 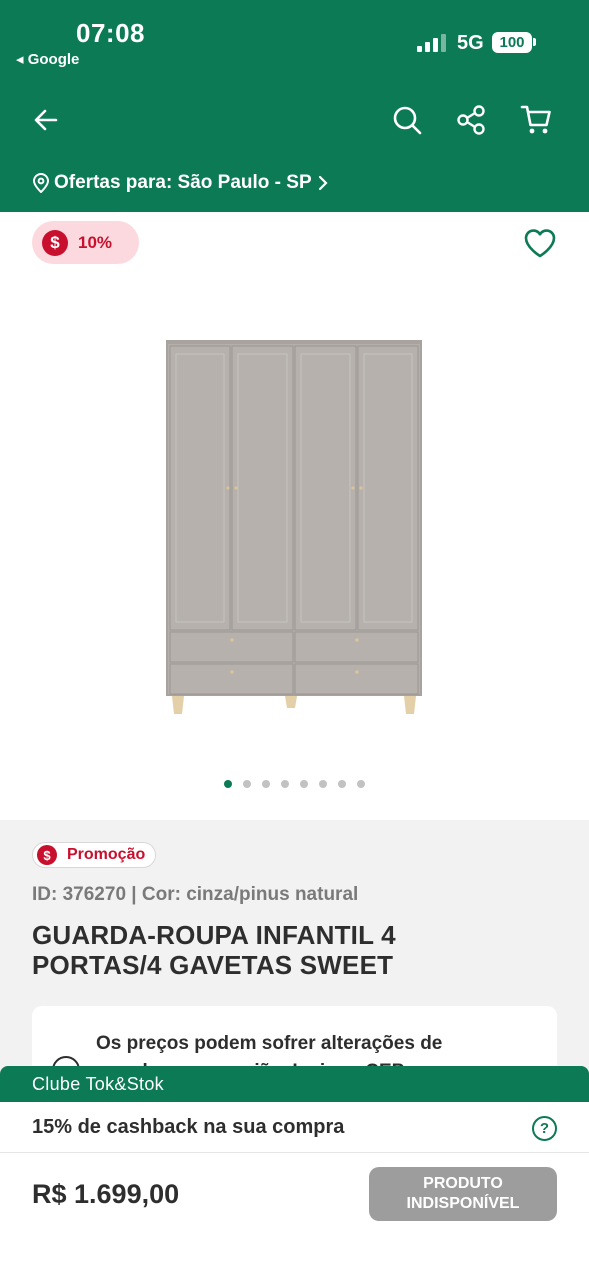 I want to click on product-price: R$ 1.699,00, so click(x=106, y=1194).